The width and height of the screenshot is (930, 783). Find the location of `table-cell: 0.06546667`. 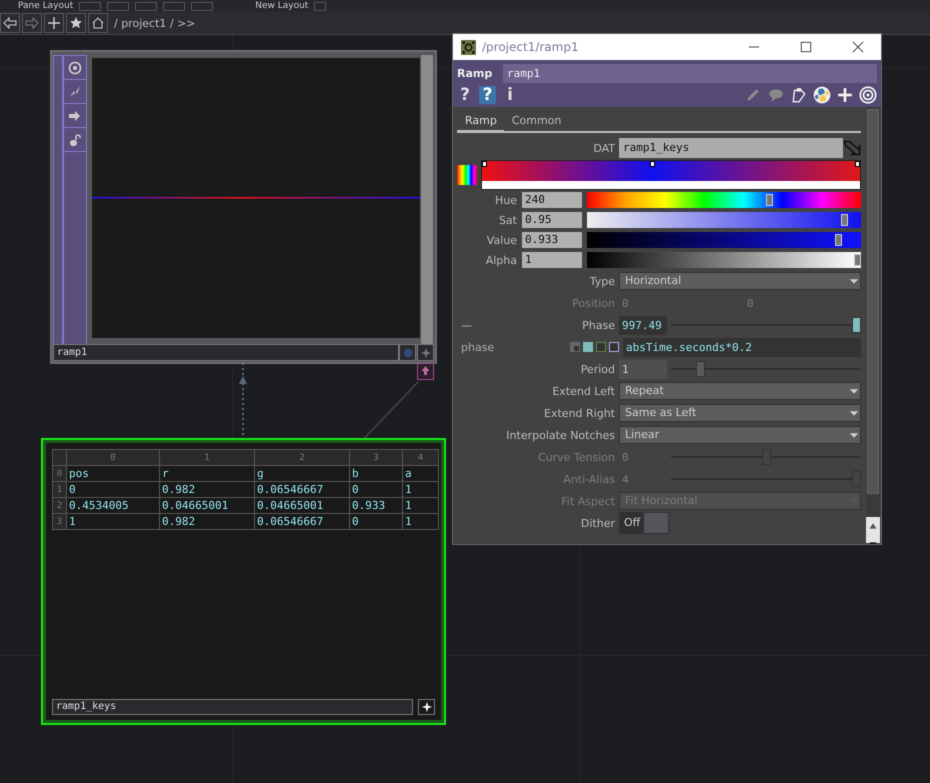

table-cell: 0.06546667 is located at coordinates (302, 522).